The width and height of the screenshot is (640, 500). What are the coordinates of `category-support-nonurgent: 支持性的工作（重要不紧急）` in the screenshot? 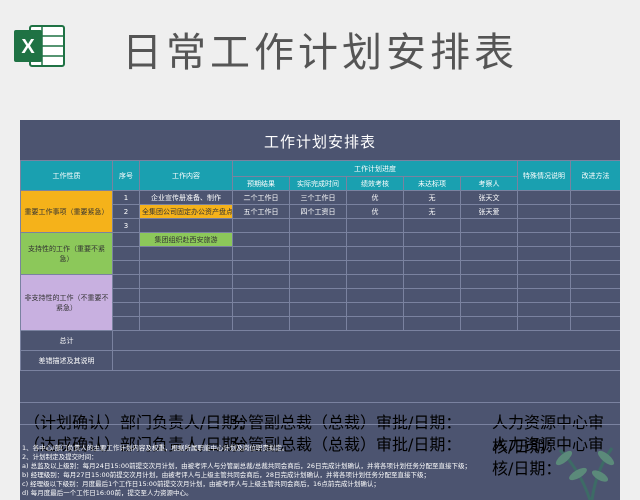 It's located at (66, 253).